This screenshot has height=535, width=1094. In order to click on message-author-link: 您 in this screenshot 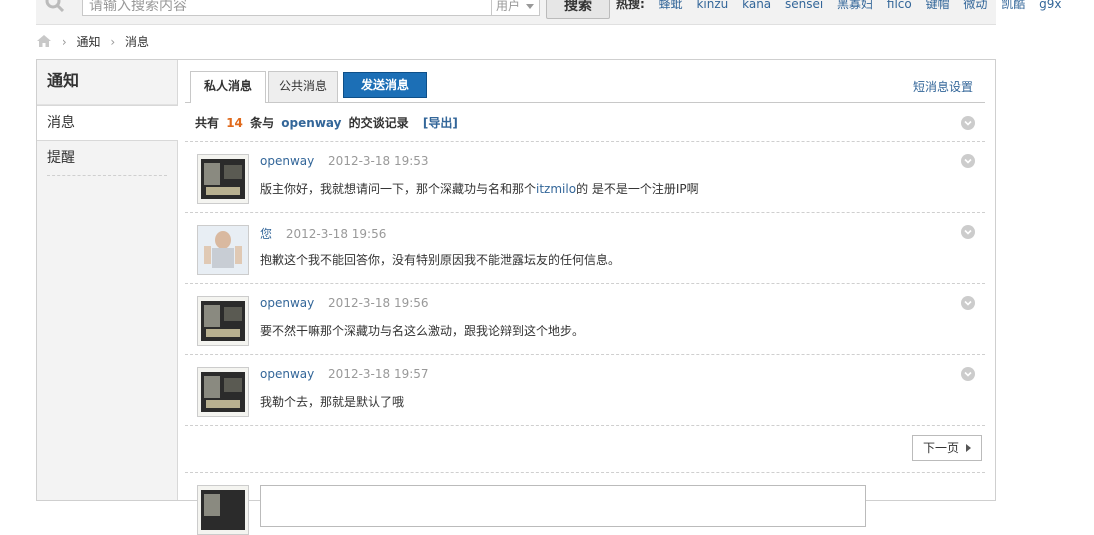, I will do `click(266, 234)`.